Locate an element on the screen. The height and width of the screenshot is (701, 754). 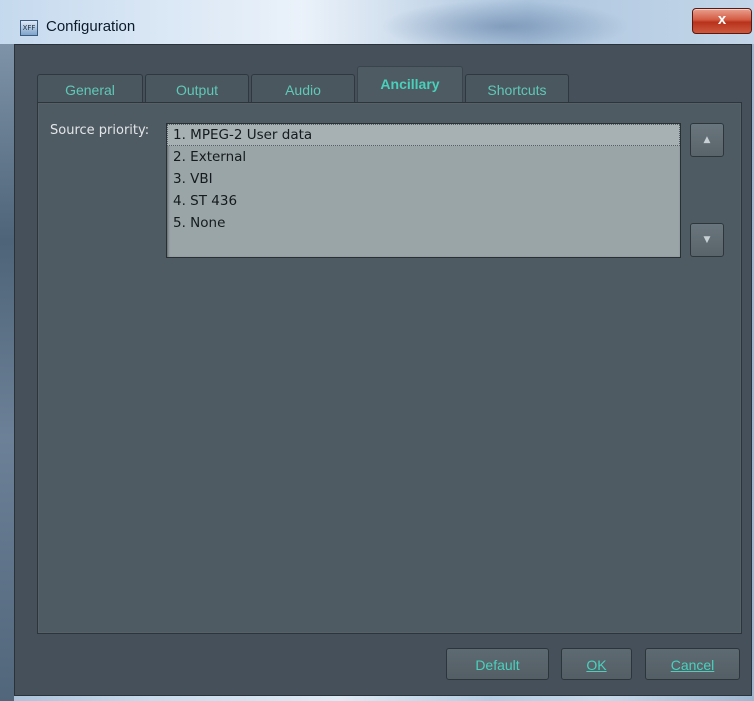
arrow-up-icon: ▲ is located at coordinates (707, 140).